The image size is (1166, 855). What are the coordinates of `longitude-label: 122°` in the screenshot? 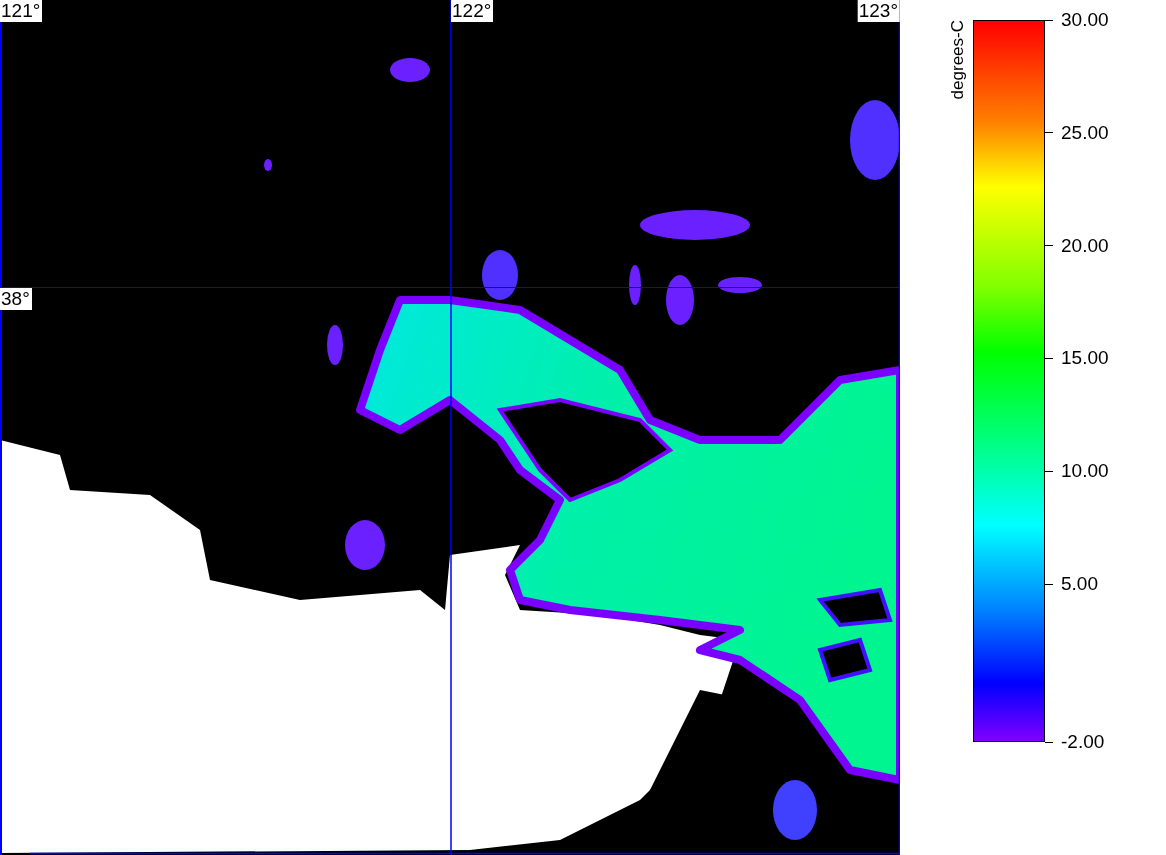 It's located at (472, 11).